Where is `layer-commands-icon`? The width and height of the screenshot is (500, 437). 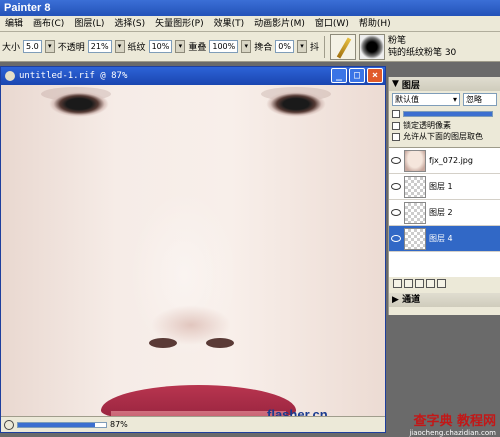 layer-commands-icon is located at coordinates (397, 283).